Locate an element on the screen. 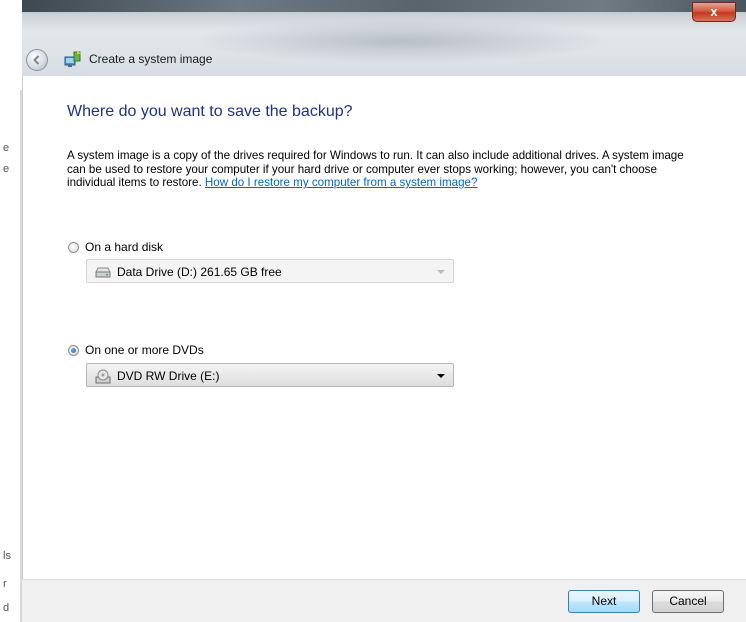 Image resolution: width=746 pixels, height=622 pixels. hard-disk-label: On a hard disk is located at coordinates (124, 247).